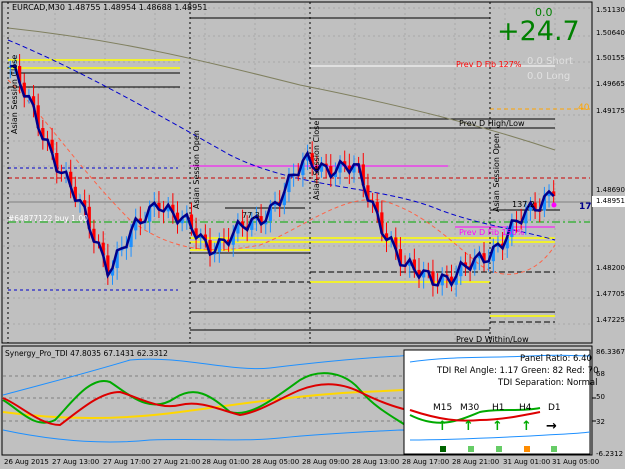  What do you see at coordinates (585, 207) in the screenshot?
I see `right-marker: 17` at bounding box center [585, 207].